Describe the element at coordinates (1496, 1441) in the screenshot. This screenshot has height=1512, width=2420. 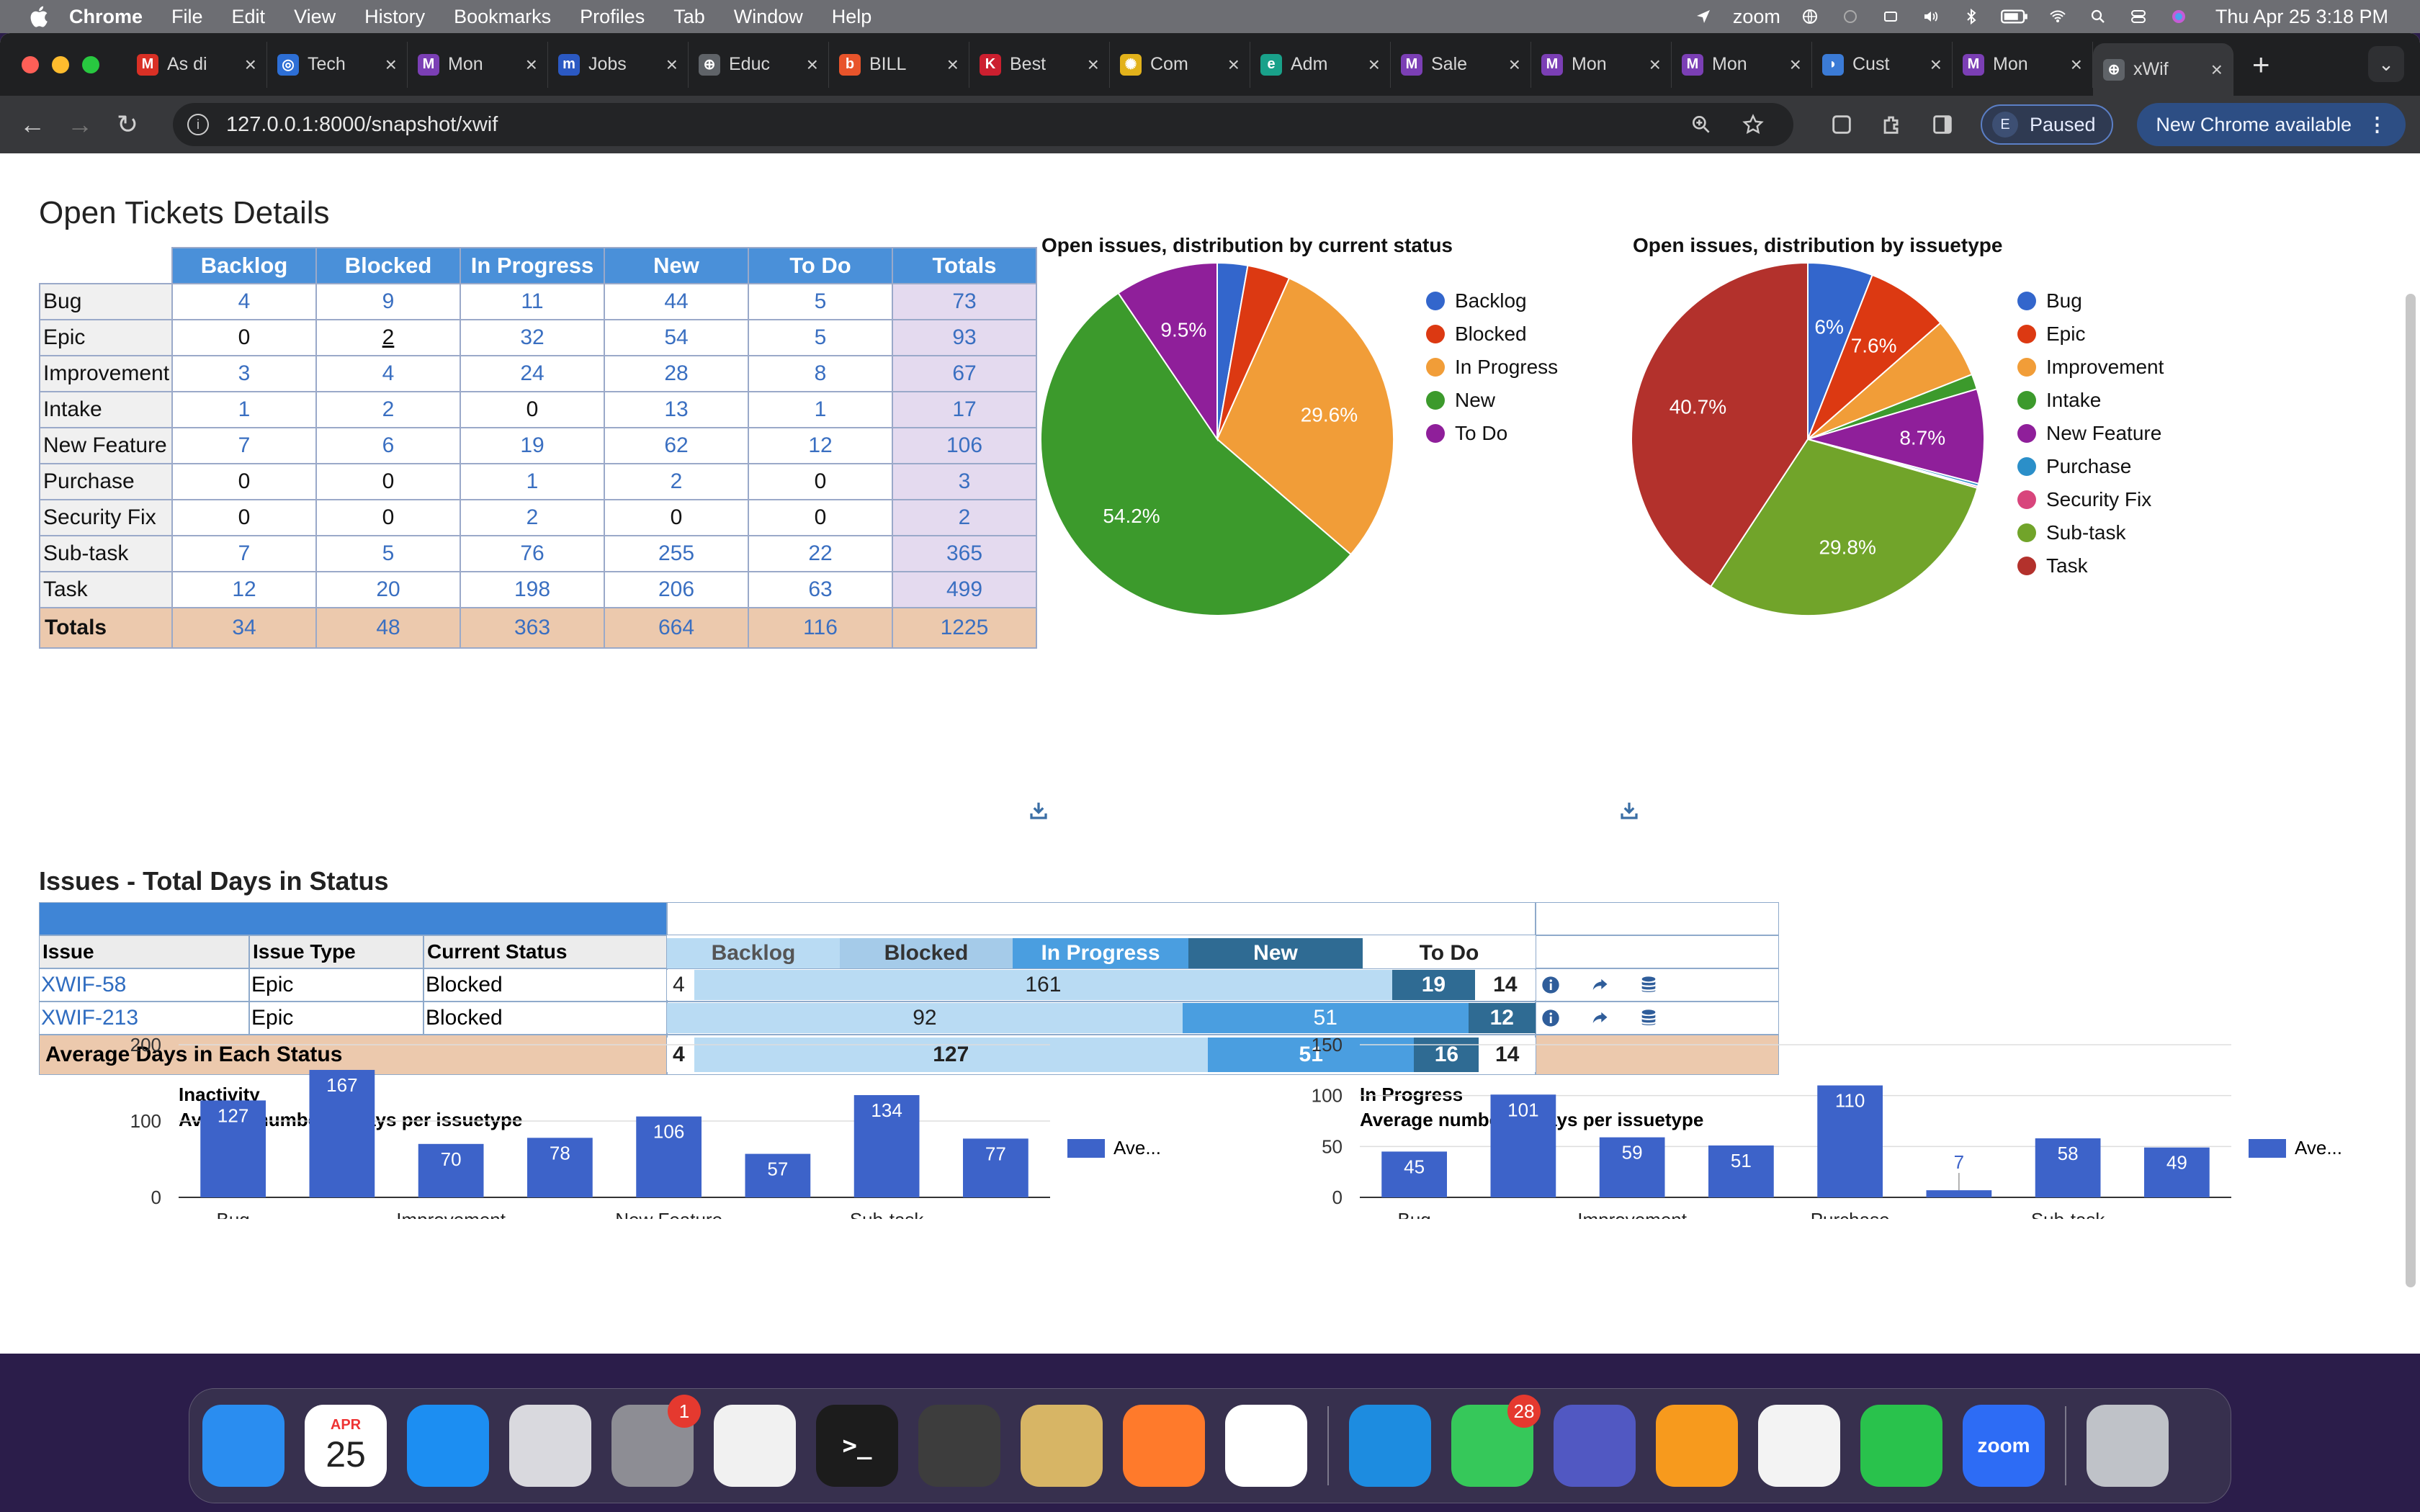
I see `dock-app-messages-icon: 28` at that location.